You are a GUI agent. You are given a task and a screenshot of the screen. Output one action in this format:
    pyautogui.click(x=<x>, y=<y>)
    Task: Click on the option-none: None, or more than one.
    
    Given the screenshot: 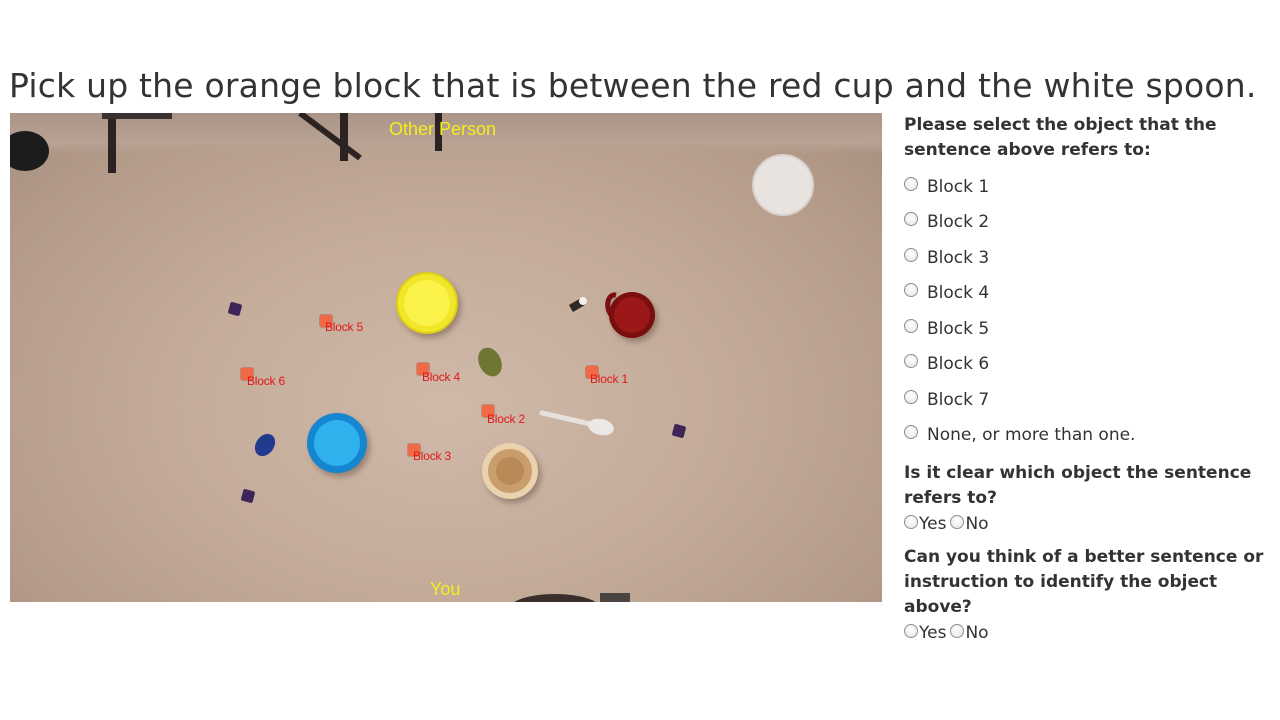 What is the action you would take?
    pyautogui.click(x=1089, y=436)
    